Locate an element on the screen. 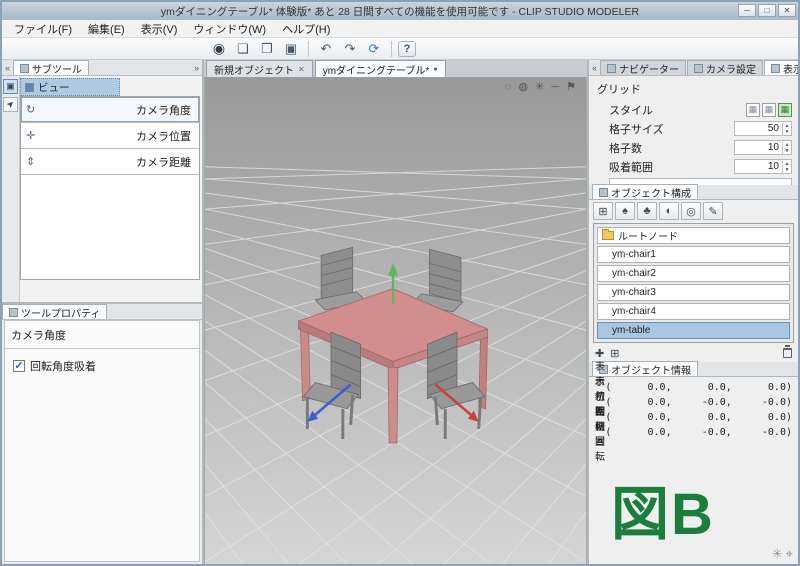 The height and width of the screenshot is (566, 800). main-toolbar: ◉ ❏ ❒ ▣ ↶ ↷ ⟳ ? is located at coordinates (400, 49).